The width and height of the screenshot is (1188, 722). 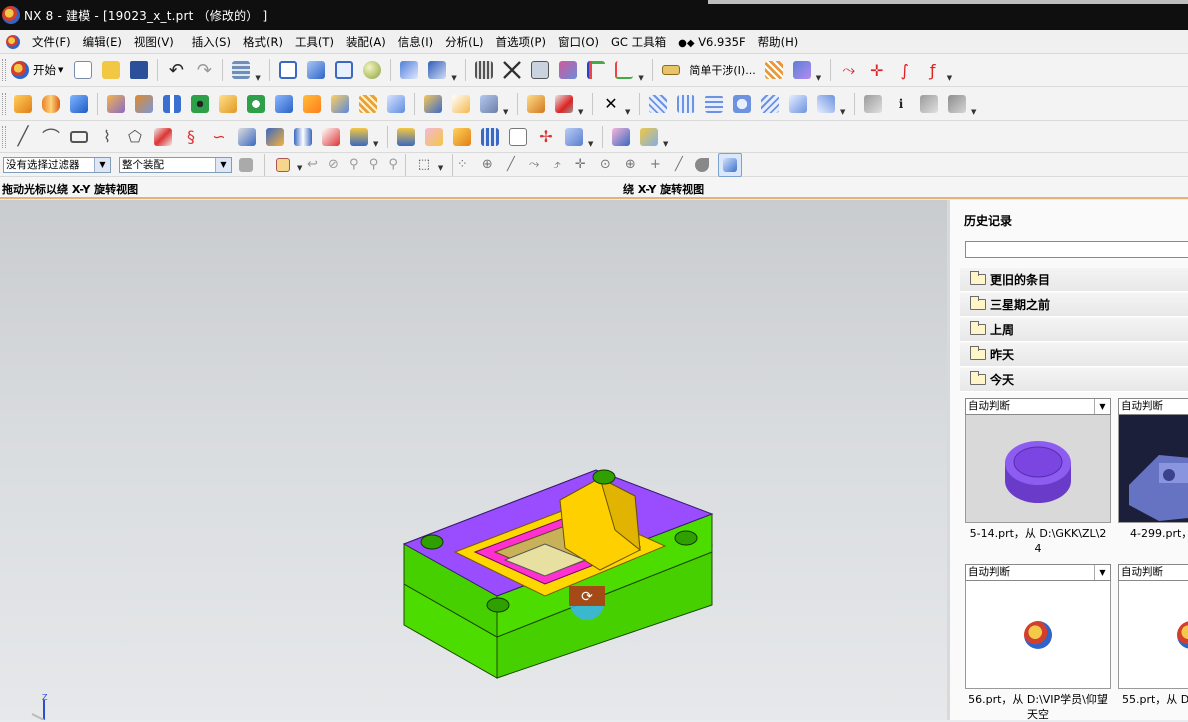 I want to click on offset-curve-button: ƒ, so click(x=933, y=70).